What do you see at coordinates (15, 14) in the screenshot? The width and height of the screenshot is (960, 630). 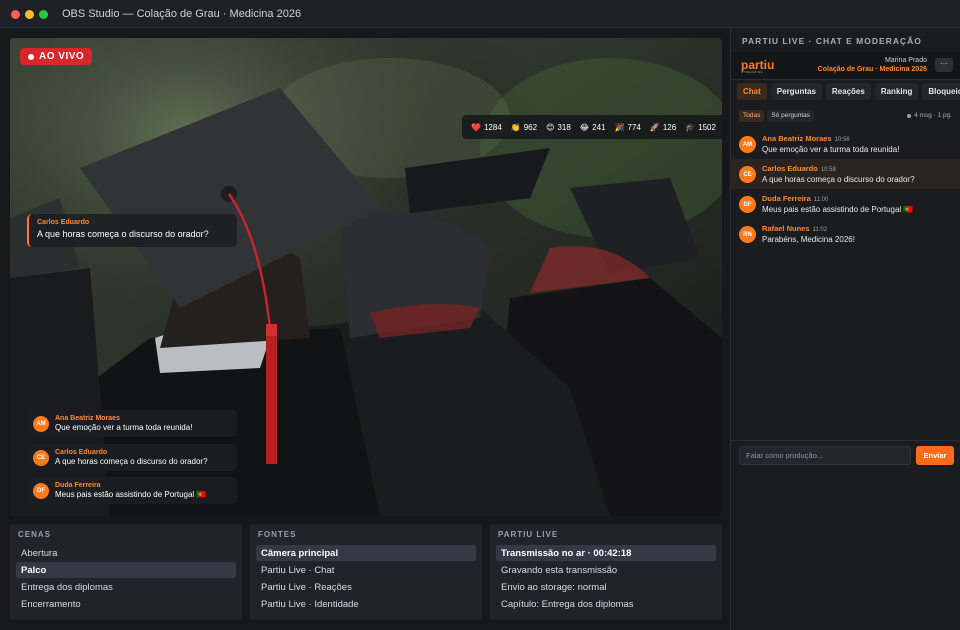 I see `close-window-button` at bounding box center [15, 14].